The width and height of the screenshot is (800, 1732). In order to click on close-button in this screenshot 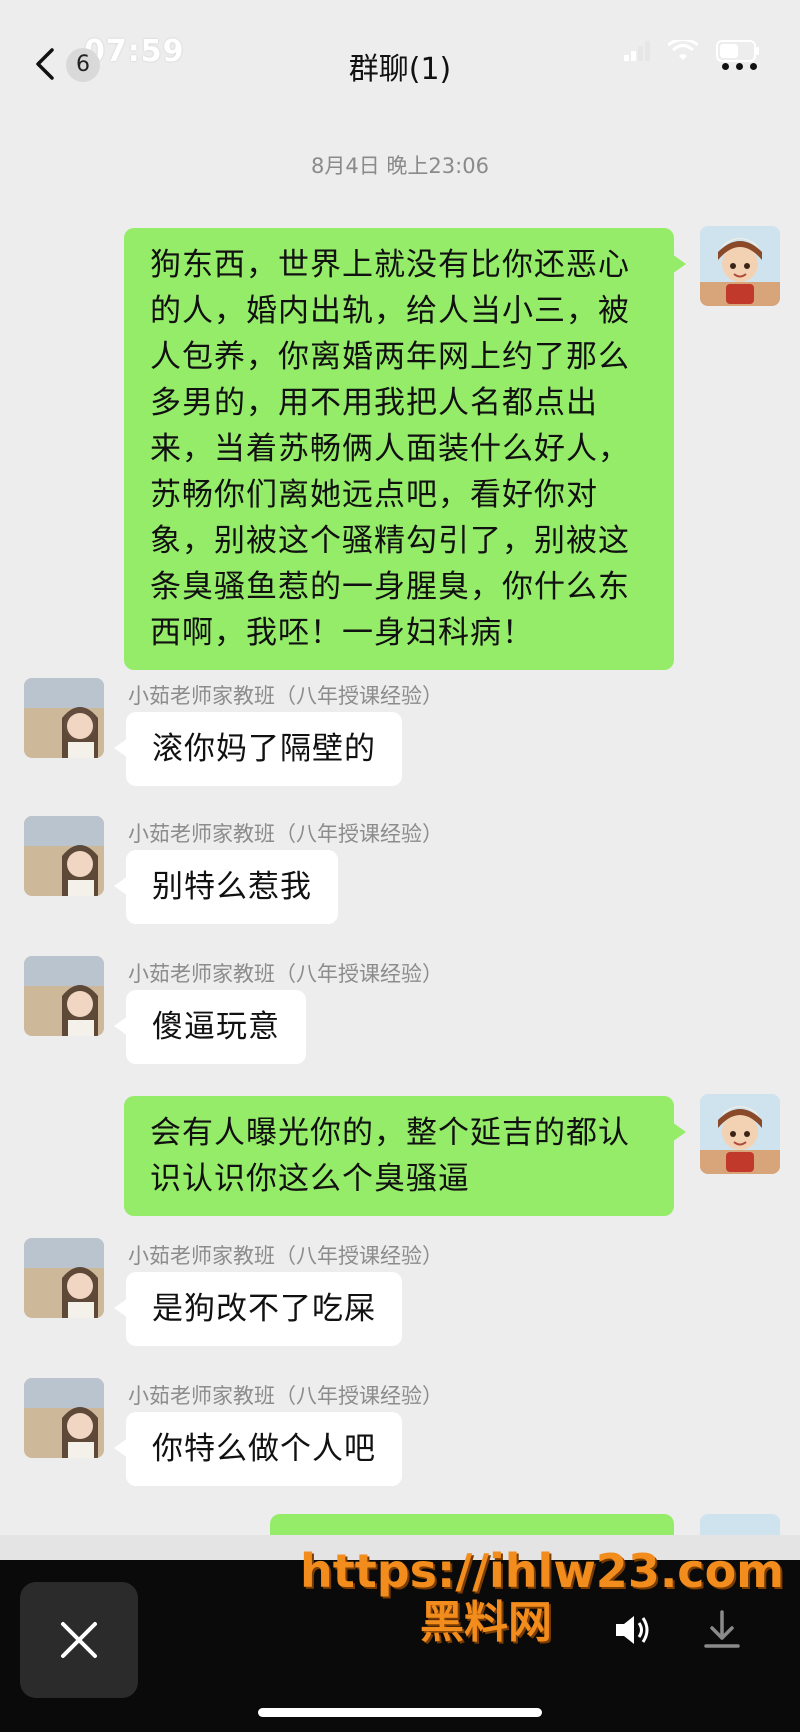, I will do `click(79, 1640)`.